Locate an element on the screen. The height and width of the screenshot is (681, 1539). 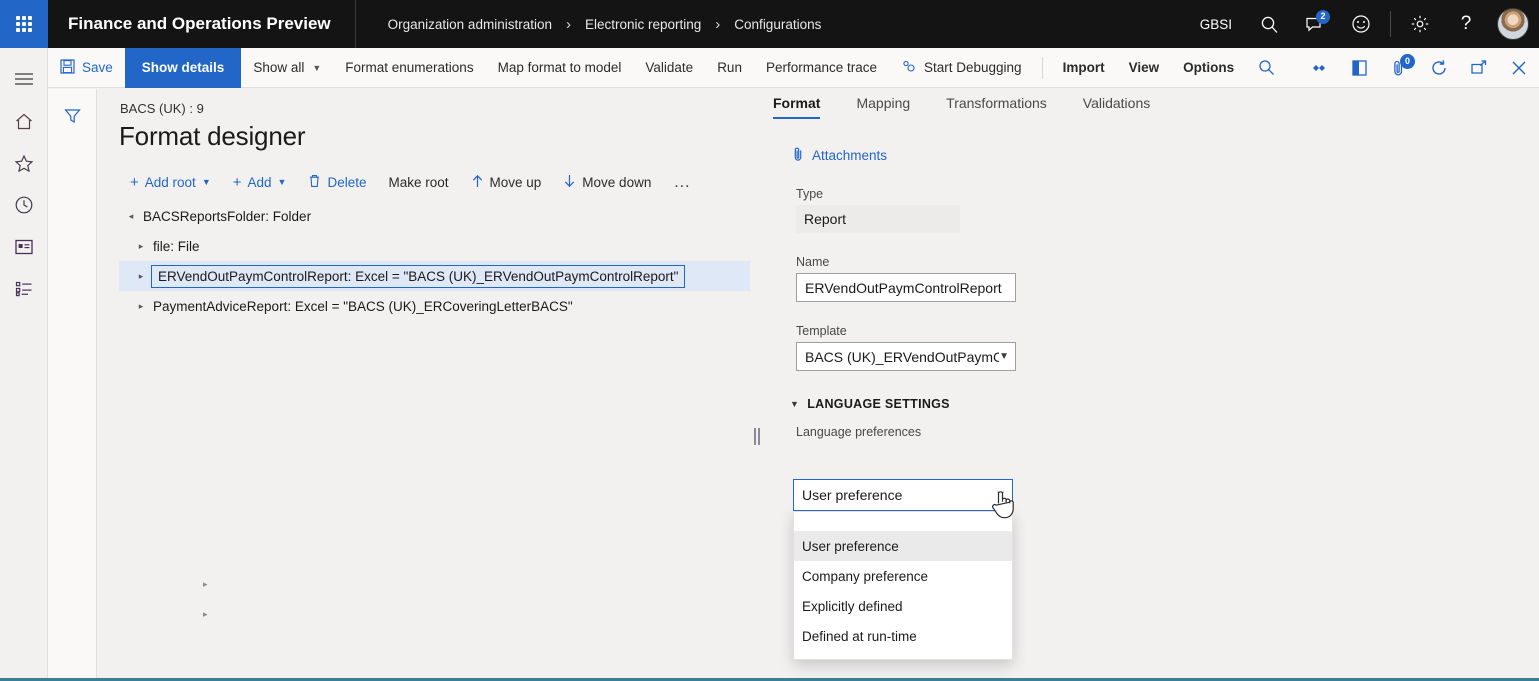
move-up-label: Move up is located at coordinates (515, 182).